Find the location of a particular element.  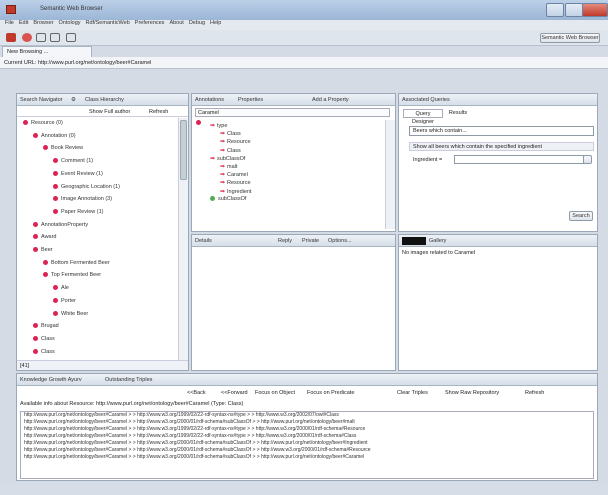

tree-item: Geographic Location (1) is located at coordinates (86, 187).